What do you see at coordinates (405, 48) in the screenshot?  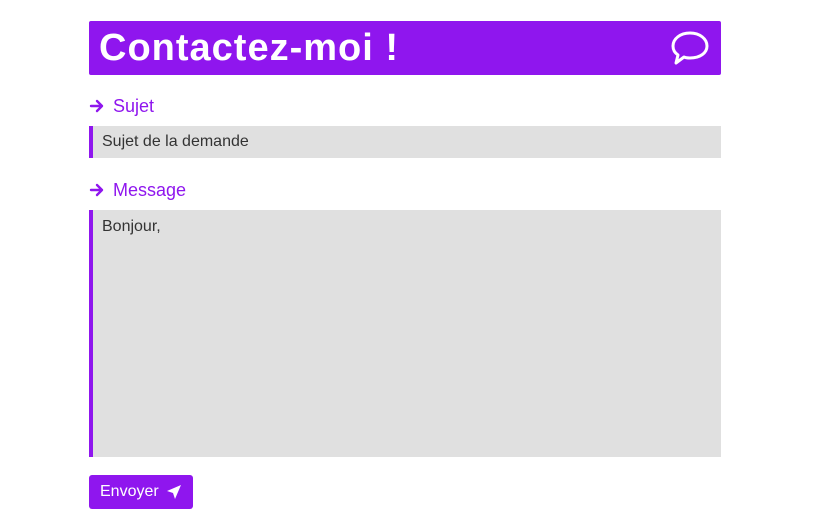 I see `form-header: Contactez-moi !` at bounding box center [405, 48].